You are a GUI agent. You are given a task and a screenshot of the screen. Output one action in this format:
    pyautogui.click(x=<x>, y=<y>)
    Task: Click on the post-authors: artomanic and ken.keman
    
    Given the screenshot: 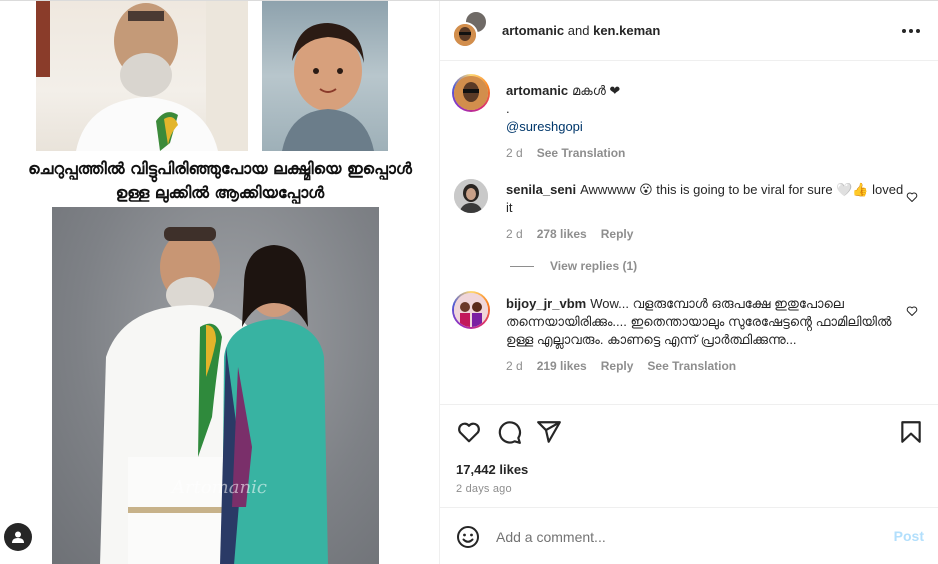 What is the action you would take?
    pyautogui.click(x=581, y=30)
    